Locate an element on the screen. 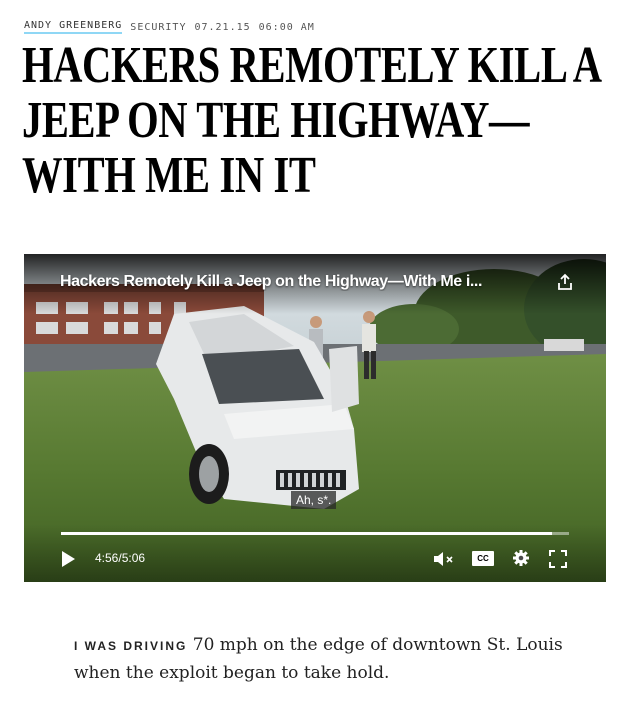 The image size is (636, 702). cc-icon: CC is located at coordinates (483, 558).